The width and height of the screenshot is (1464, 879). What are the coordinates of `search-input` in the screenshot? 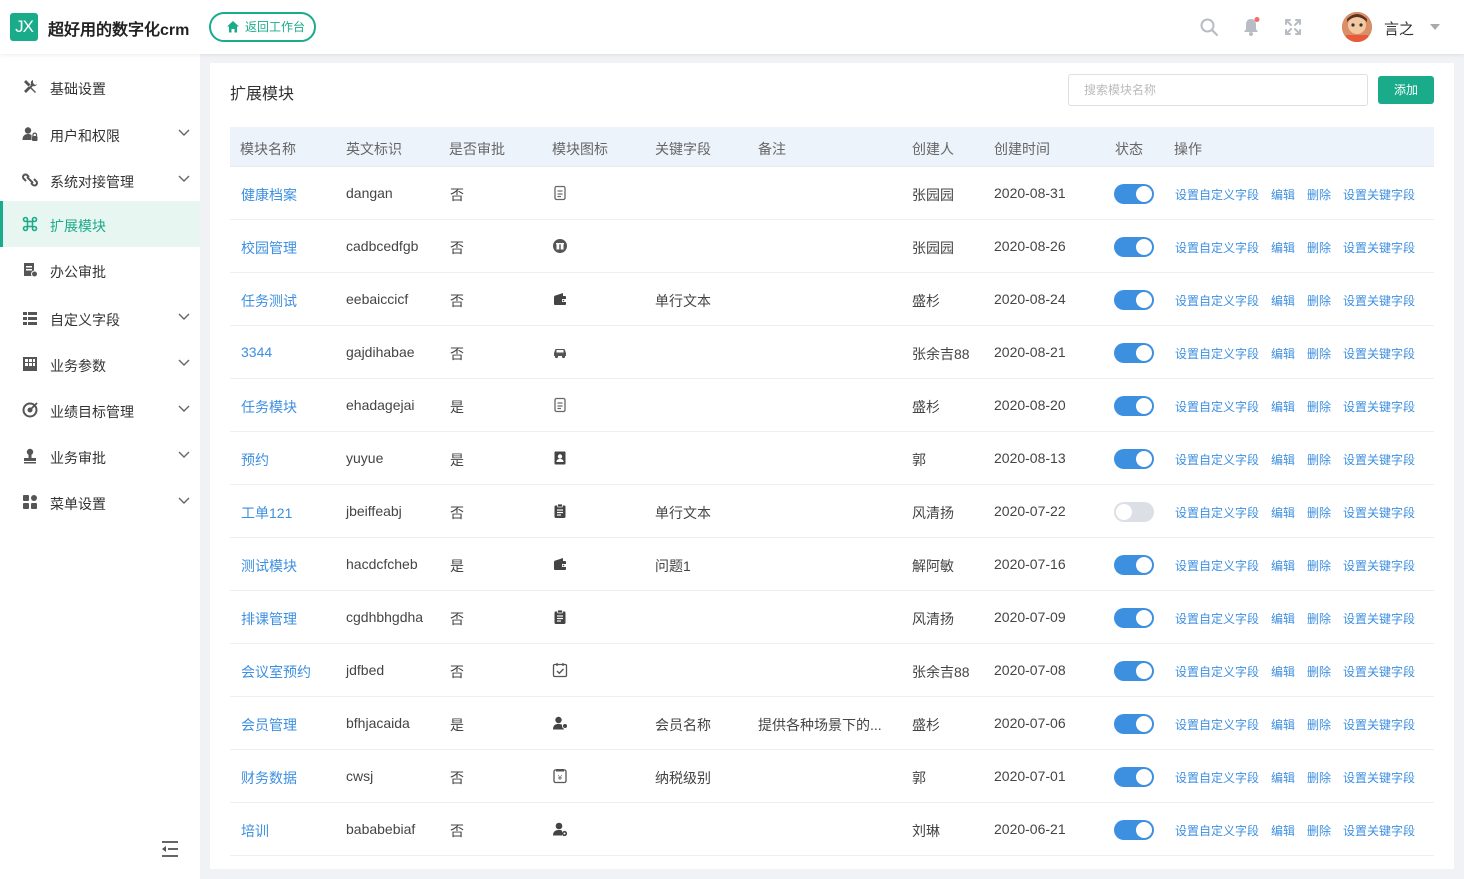 It's located at (1218, 90).